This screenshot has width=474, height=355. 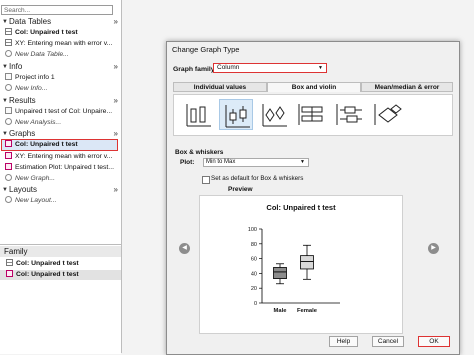 I want to click on y-tick-label: 20, so click(x=254, y=289).